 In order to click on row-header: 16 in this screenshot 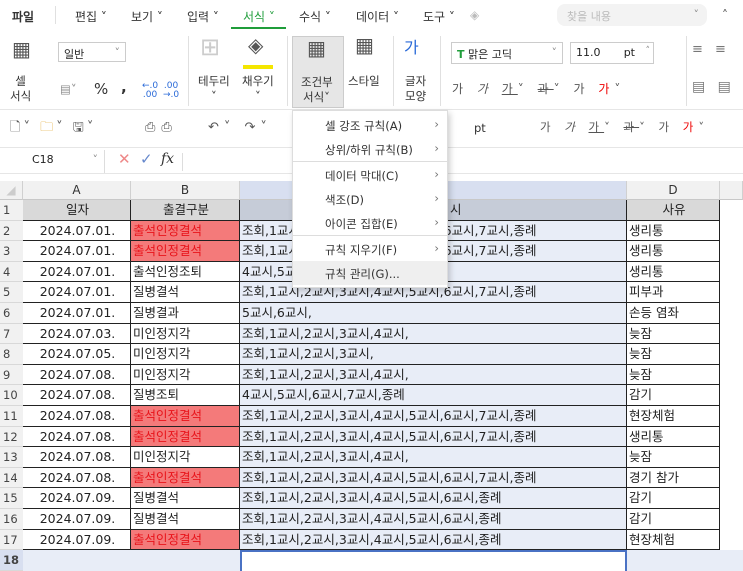, I will do `click(11, 519)`.